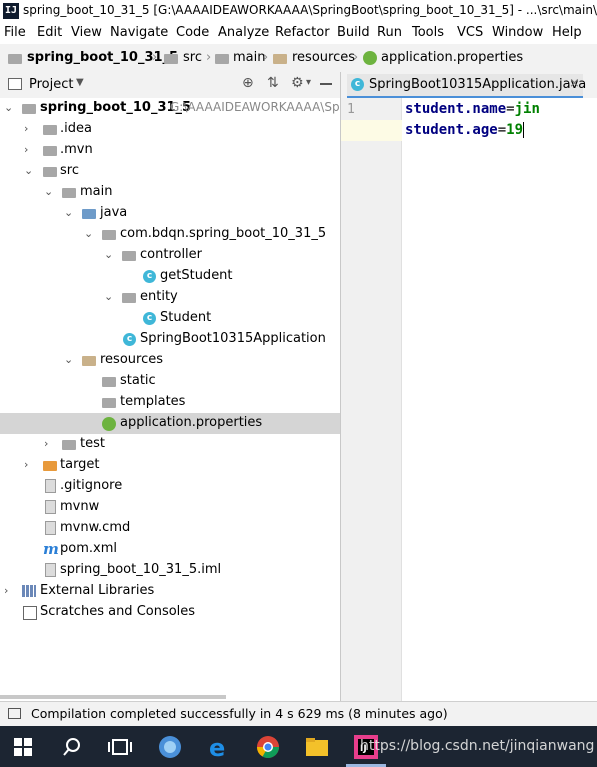  Describe the element at coordinates (153, 401) in the screenshot. I see `tree-item-label: templates` at that location.